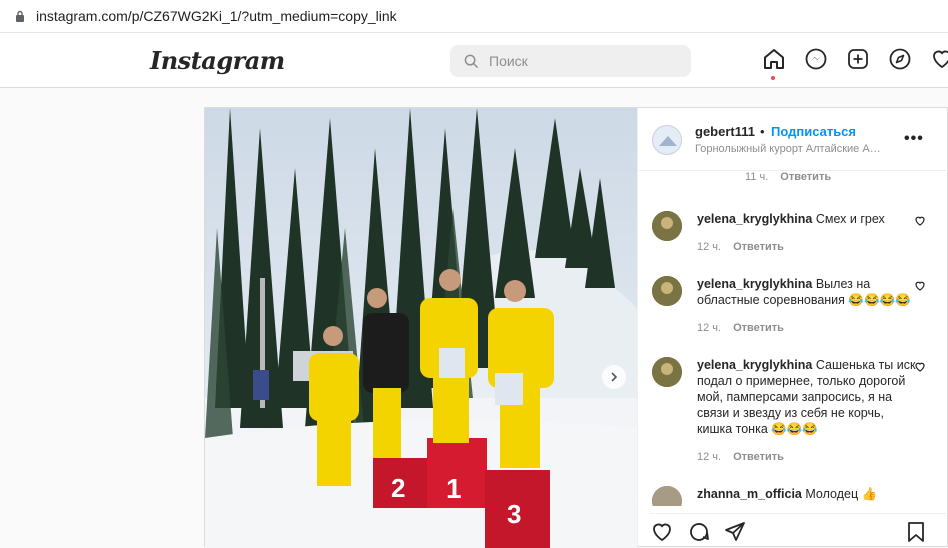  Describe the element at coordinates (735, 532) in the screenshot. I see `share-icon` at that location.